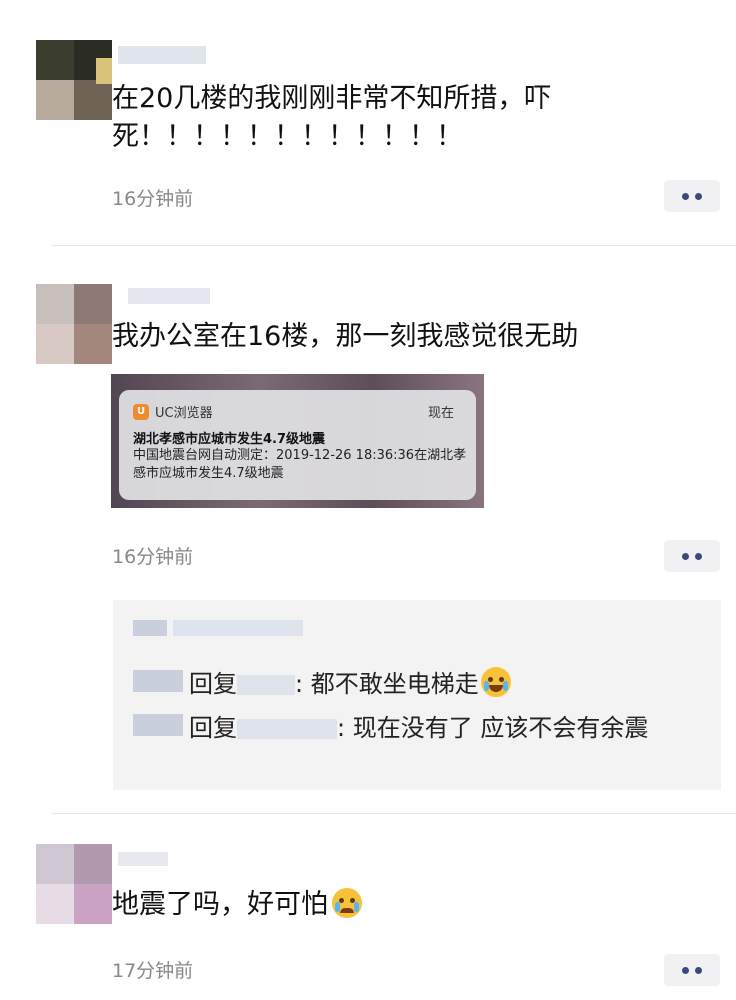 Image resolution: width=736 pixels, height=1000 pixels. I want to click on uc-browser-icon: U, so click(141, 411).